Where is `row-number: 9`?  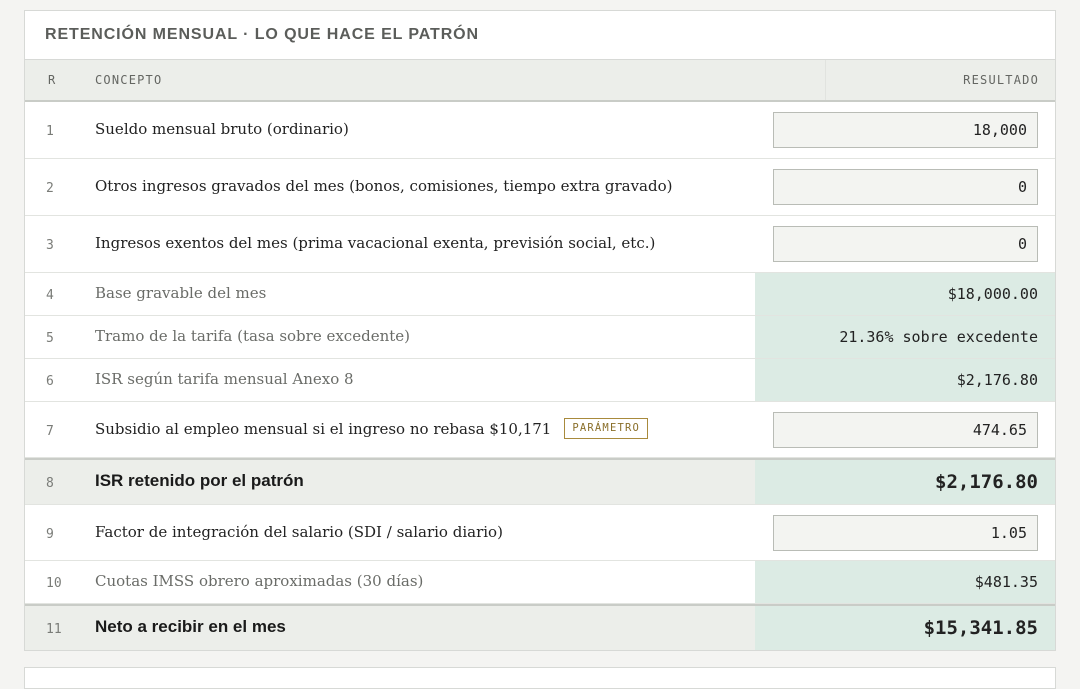
row-number: 9 is located at coordinates (50, 534).